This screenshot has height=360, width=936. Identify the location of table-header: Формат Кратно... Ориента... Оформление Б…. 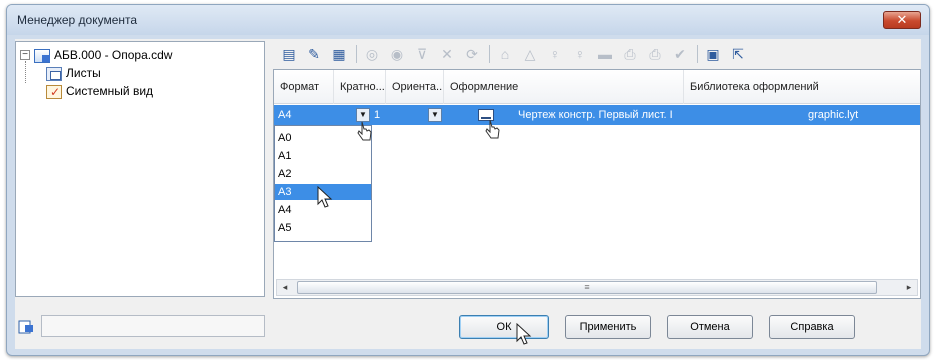
(597, 87).